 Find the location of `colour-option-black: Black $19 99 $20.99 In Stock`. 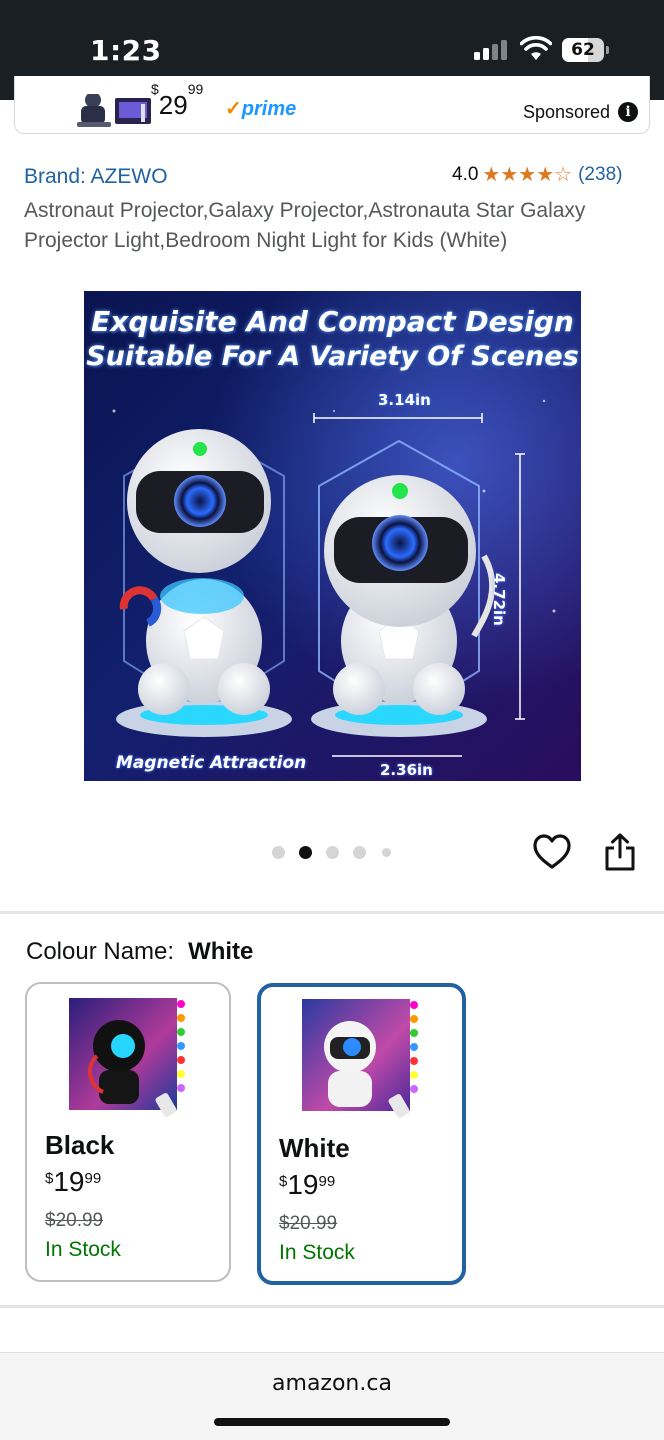

colour-option-black: Black $19 99 $20.99 In Stock is located at coordinates (128, 1132).